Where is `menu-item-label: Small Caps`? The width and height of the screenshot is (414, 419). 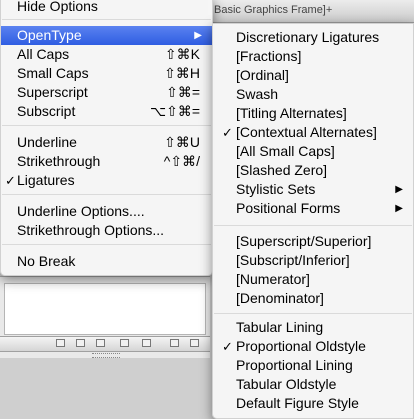
menu-item-label: Small Caps is located at coordinates (53, 73).